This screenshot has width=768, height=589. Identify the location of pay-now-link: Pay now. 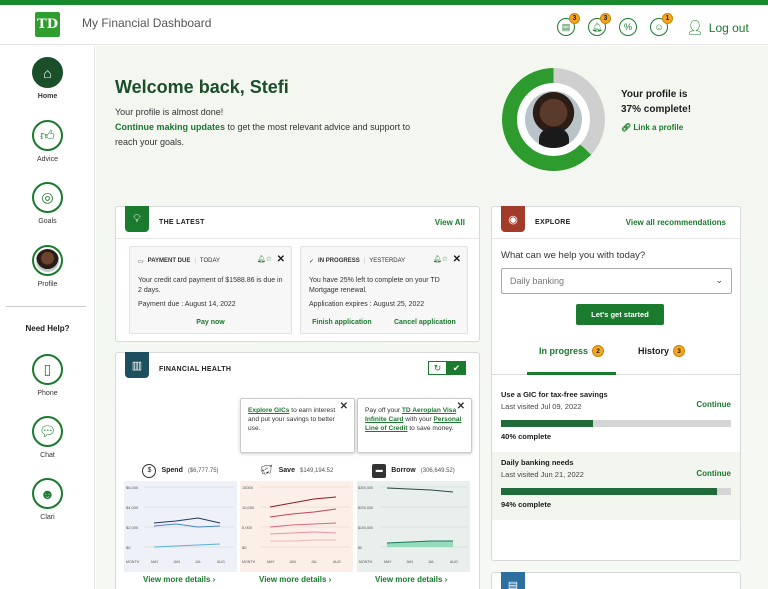
(210, 322).